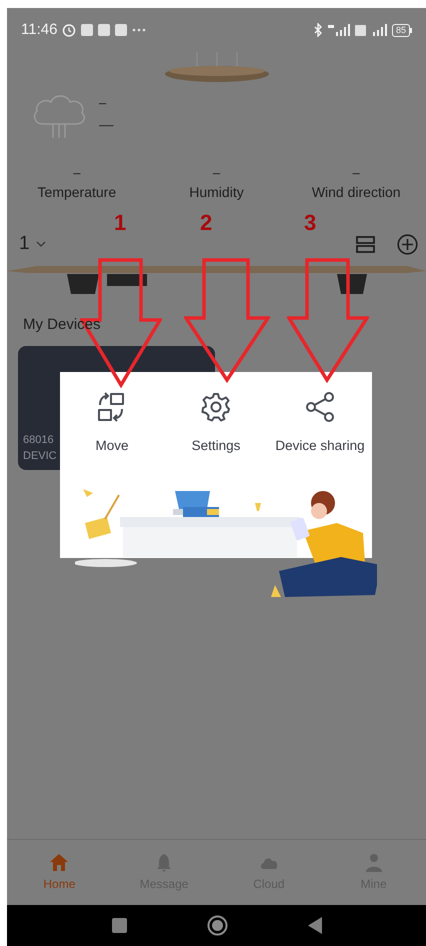 The height and width of the screenshot is (946, 426). What do you see at coordinates (356, 192) in the screenshot?
I see `stat-label: Wind direction` at bounding box center [356, 192].